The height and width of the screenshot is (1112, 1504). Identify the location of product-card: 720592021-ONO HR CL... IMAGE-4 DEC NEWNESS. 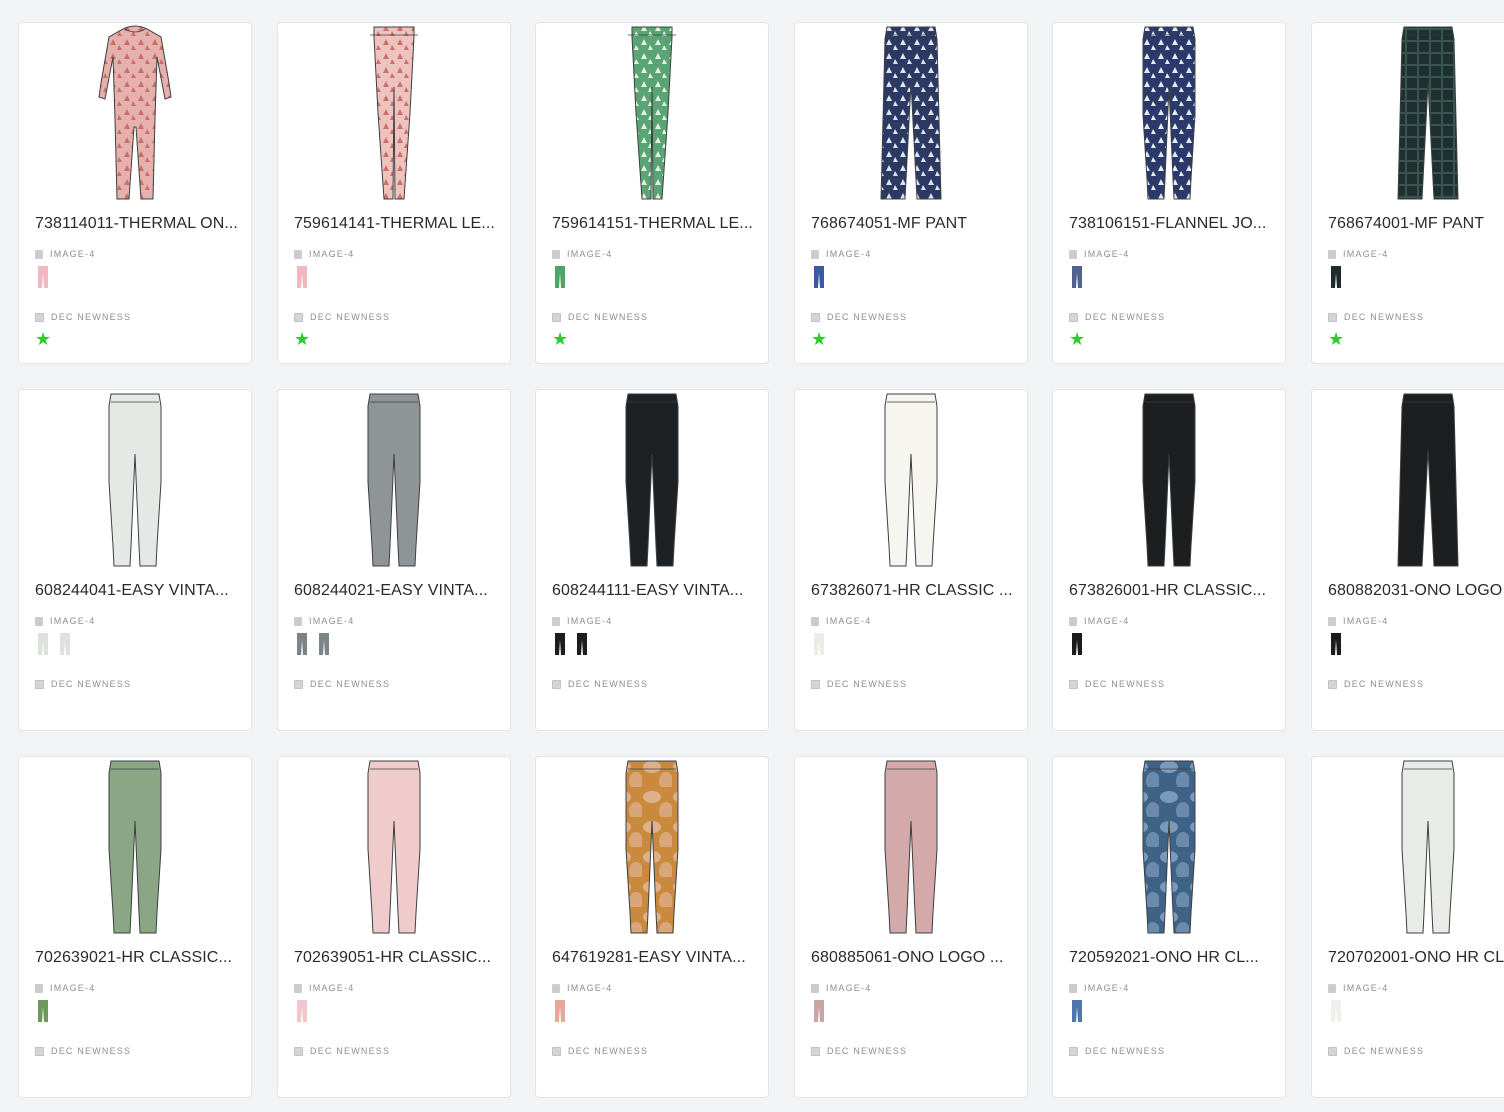
(1169, 927).